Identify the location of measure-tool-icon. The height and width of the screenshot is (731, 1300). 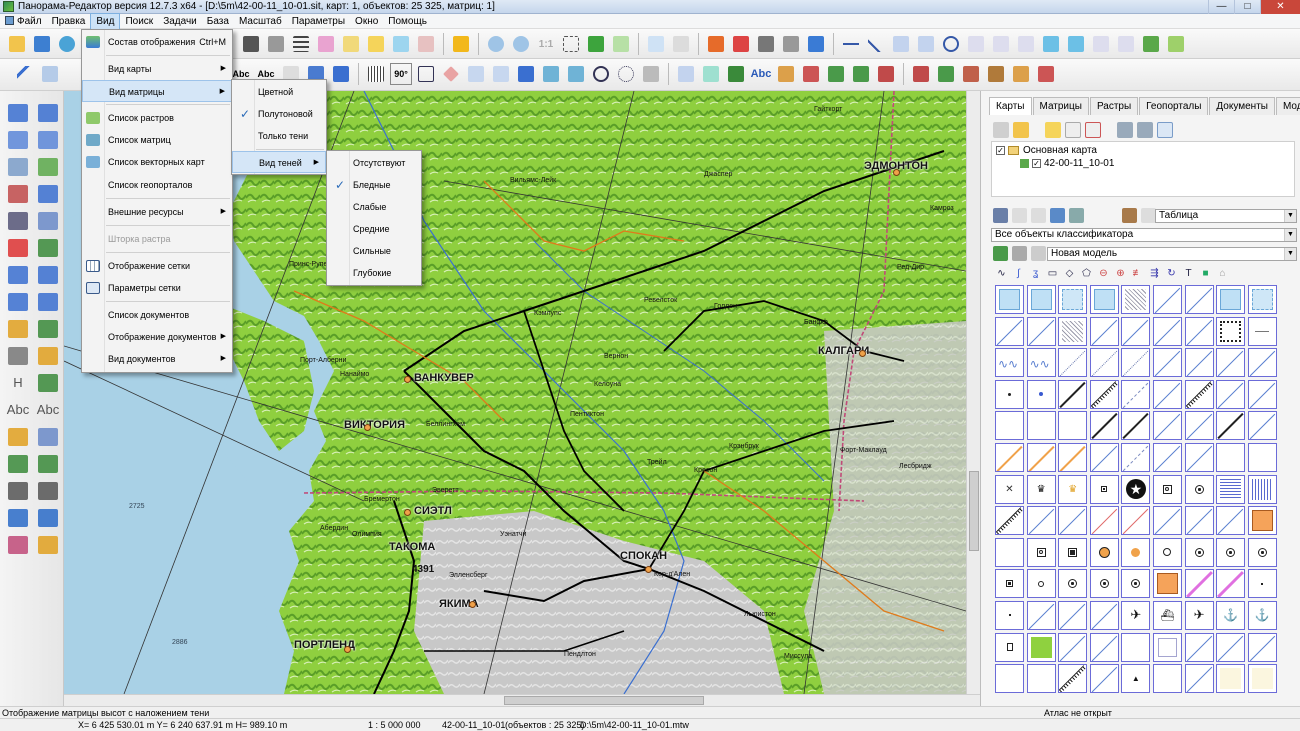
(48, 220).